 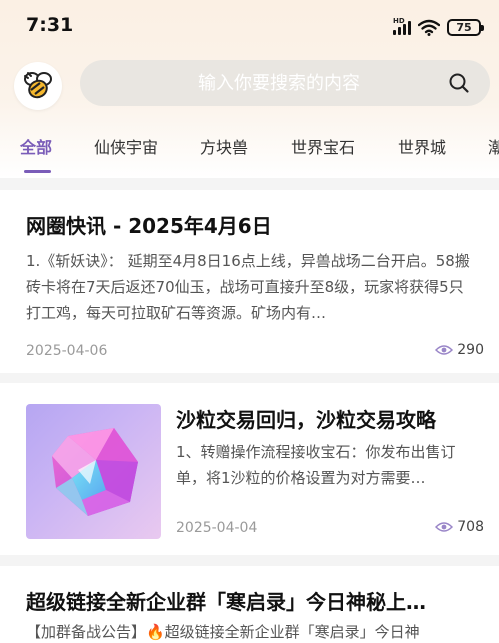 What do you see at coordinates (399, 21) in the screenshot?
I see `network-label: HD` at bounding box center [399, 21].